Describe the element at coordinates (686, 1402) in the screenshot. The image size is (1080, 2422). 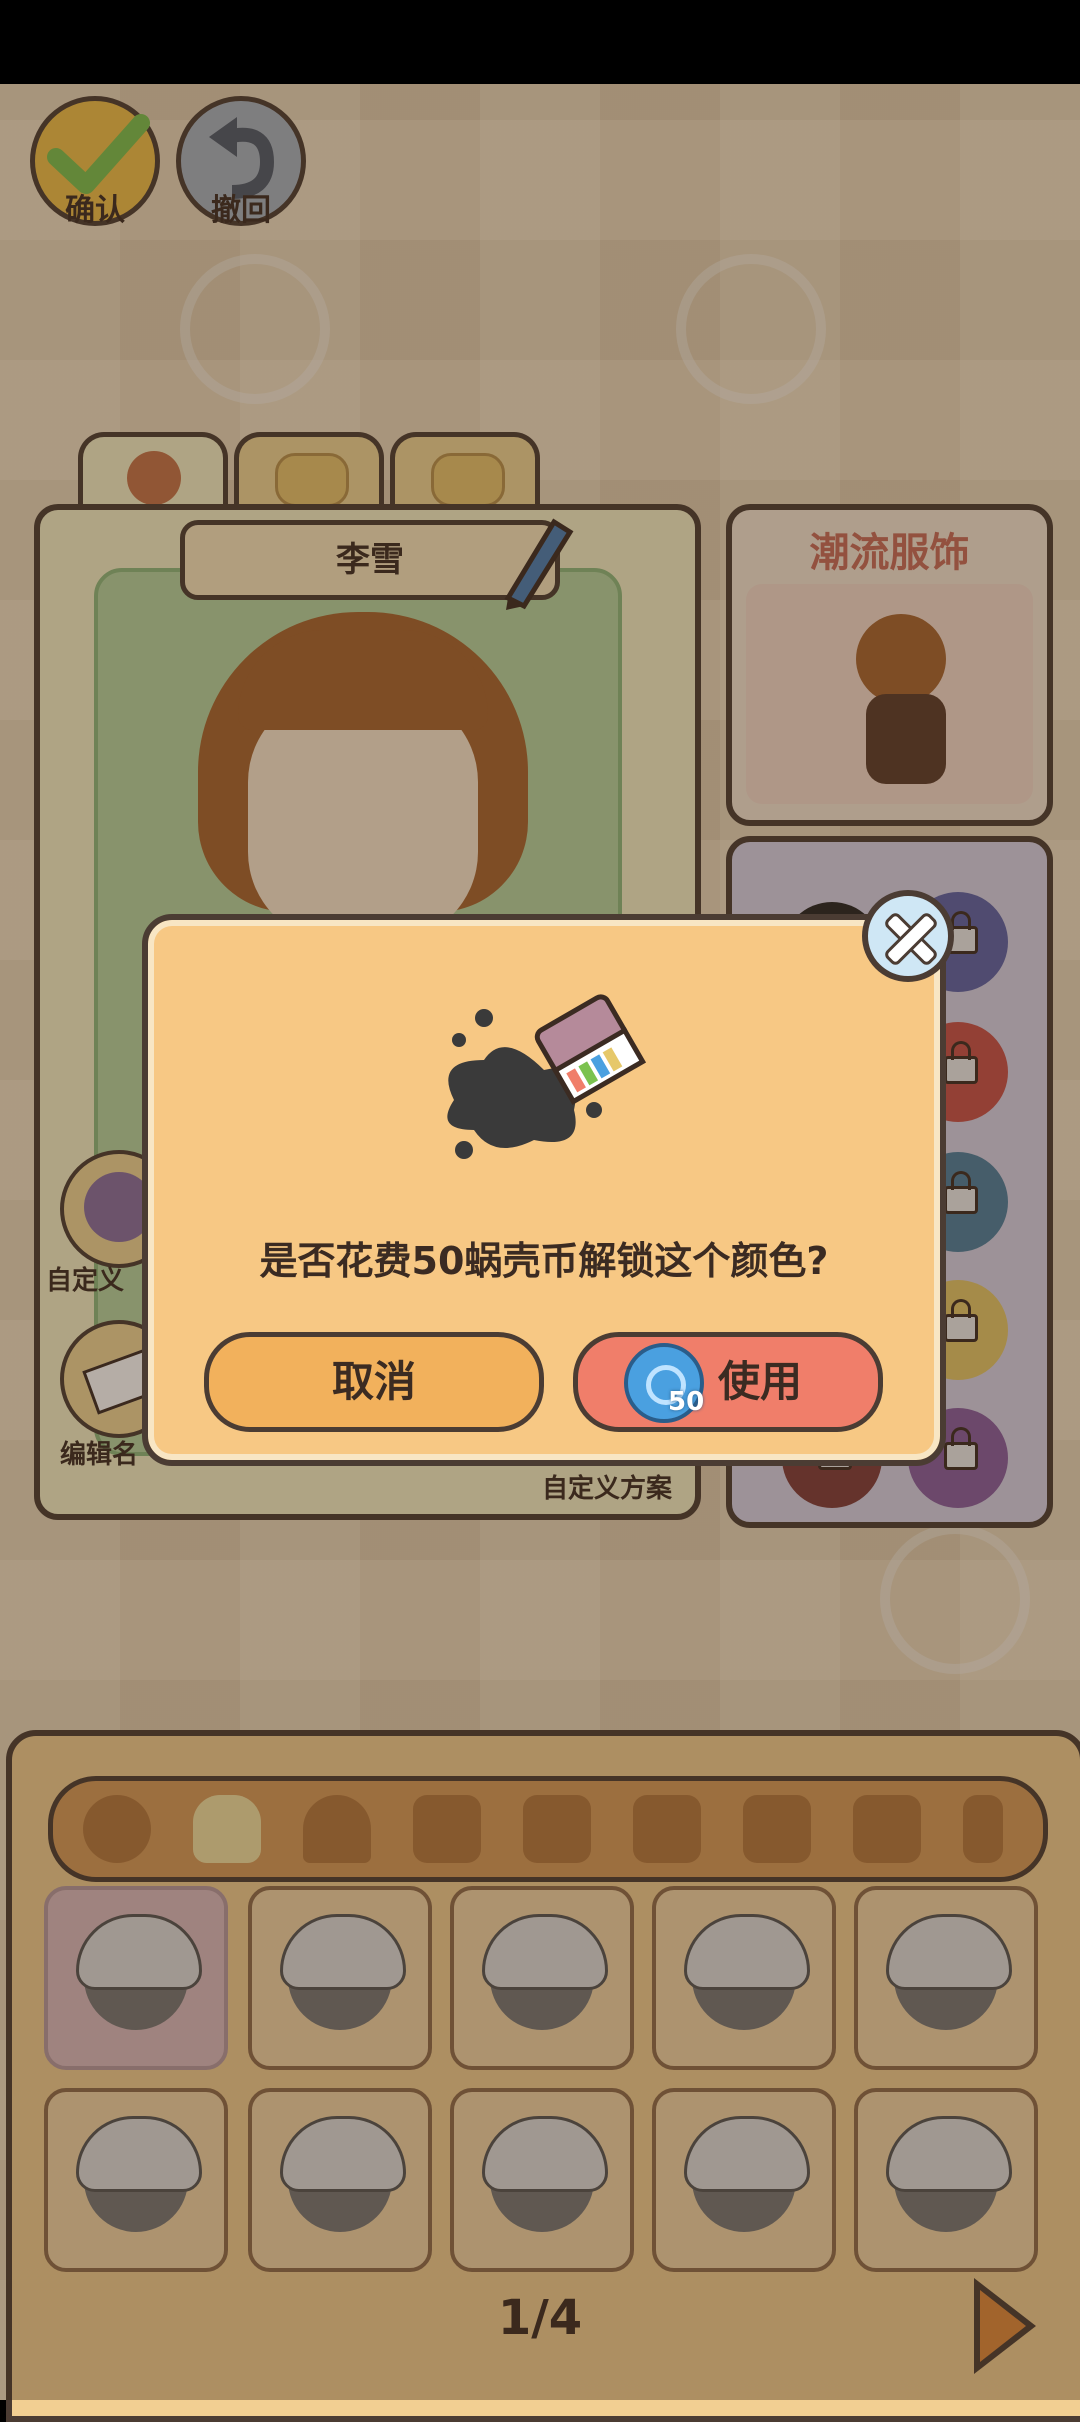
I see `coin-cost: 50` at that location.